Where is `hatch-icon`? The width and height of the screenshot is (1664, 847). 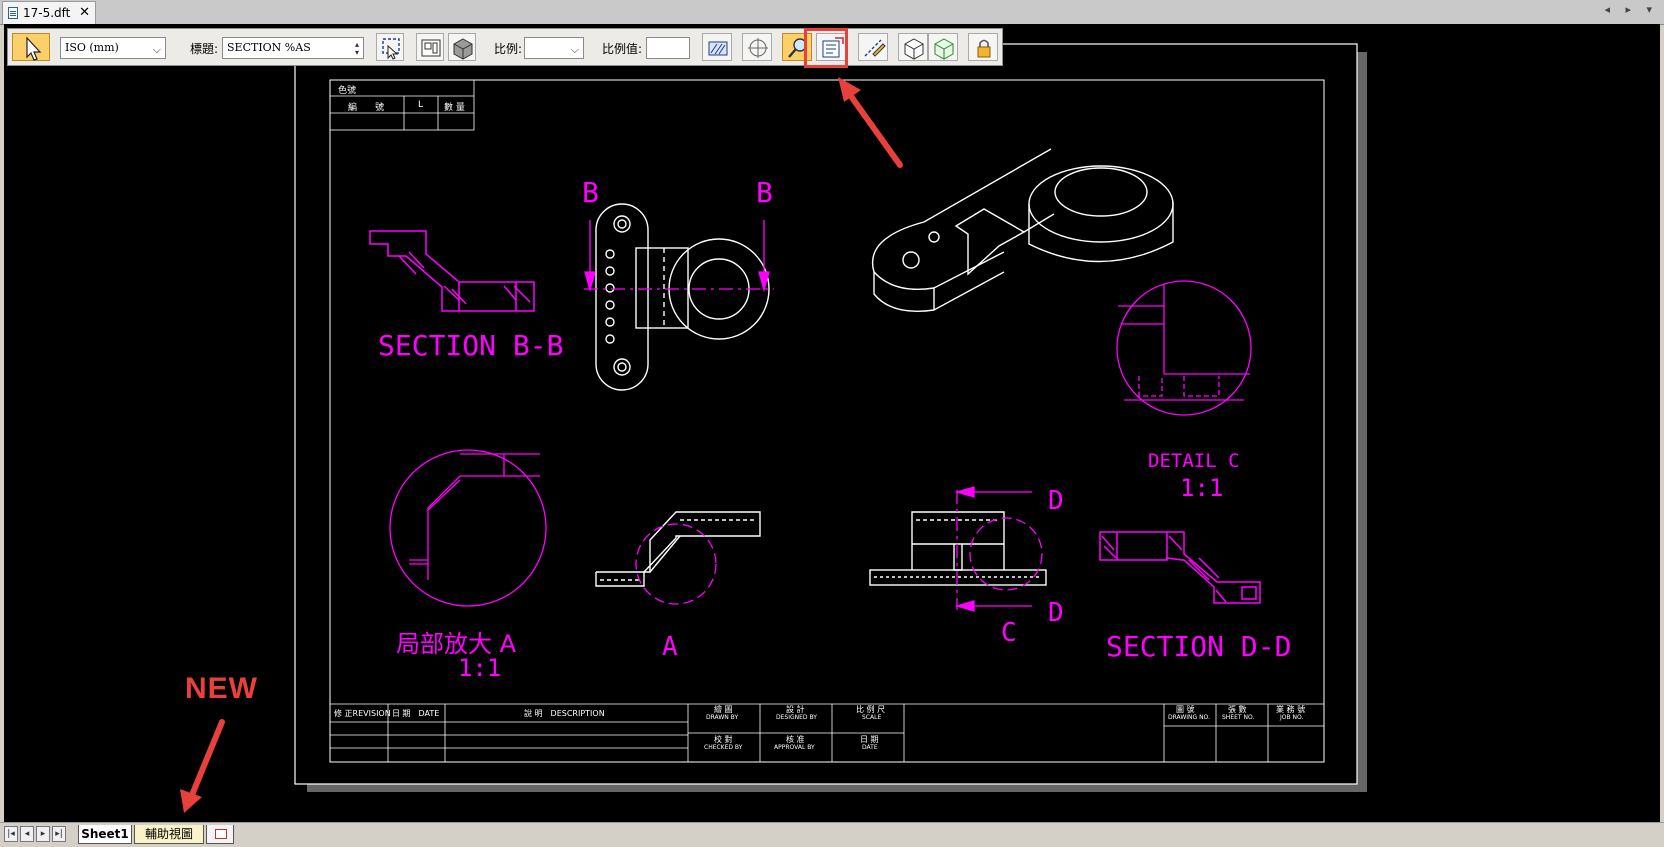 hatch-icon is located at coordinates (718, 48).